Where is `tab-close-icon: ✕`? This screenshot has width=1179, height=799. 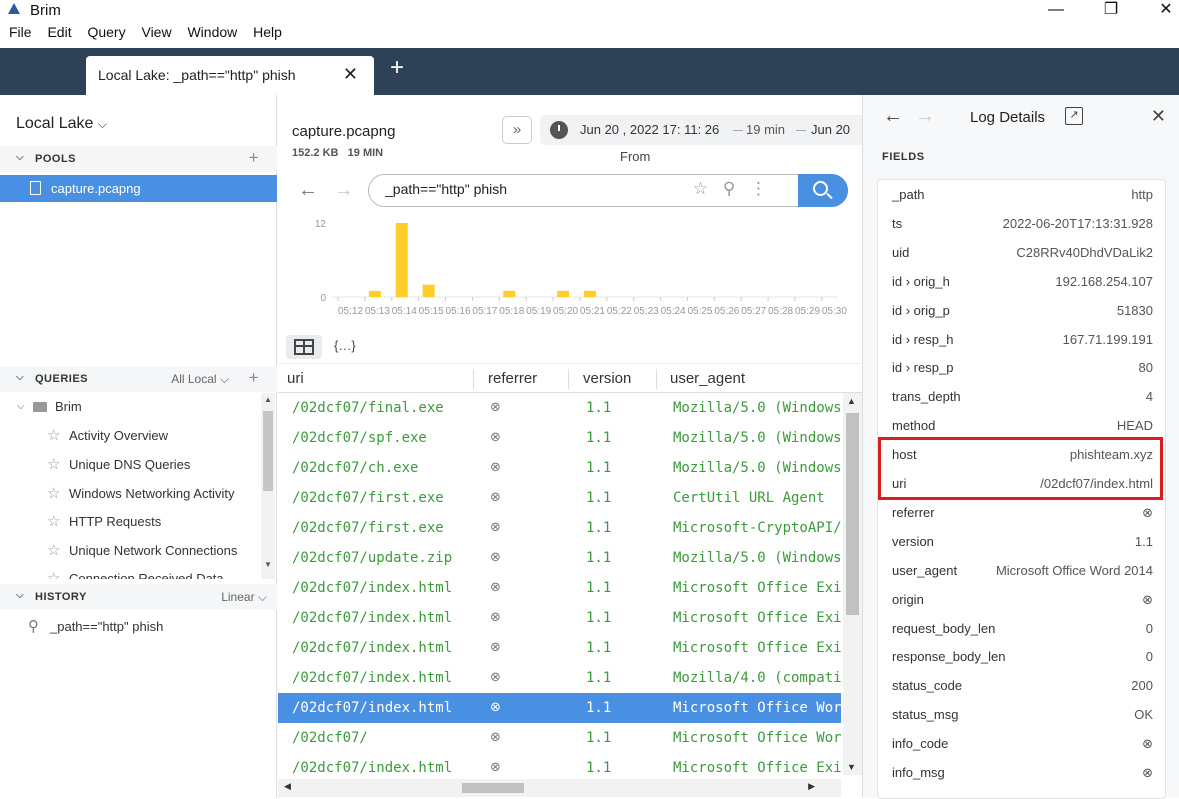 tab-close-icon: ✕ is located at coordinates (350, 74).